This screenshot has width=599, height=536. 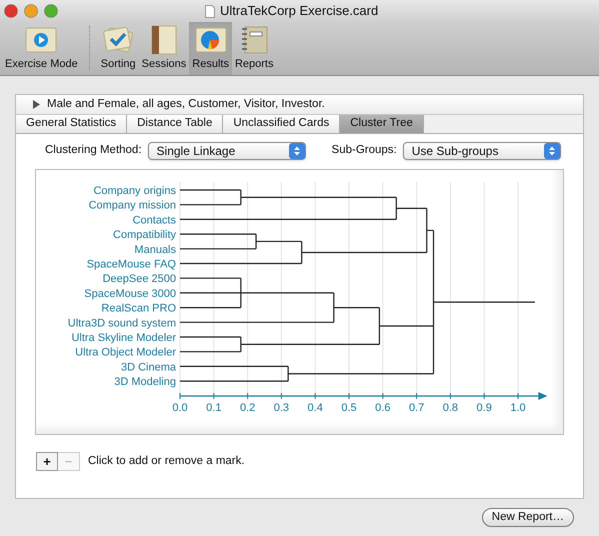 I want to click on toolbar-button: Sessions, so click(x=164, y=48).